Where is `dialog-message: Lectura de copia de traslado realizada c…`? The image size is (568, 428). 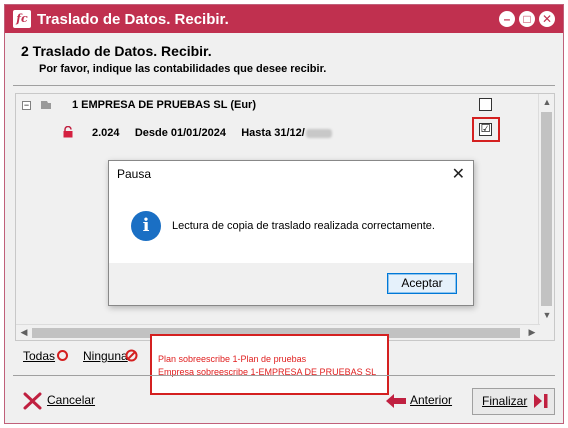 dialog-message: Lectura de copia de traslado realizada c… is located at coordinates (303, 226).